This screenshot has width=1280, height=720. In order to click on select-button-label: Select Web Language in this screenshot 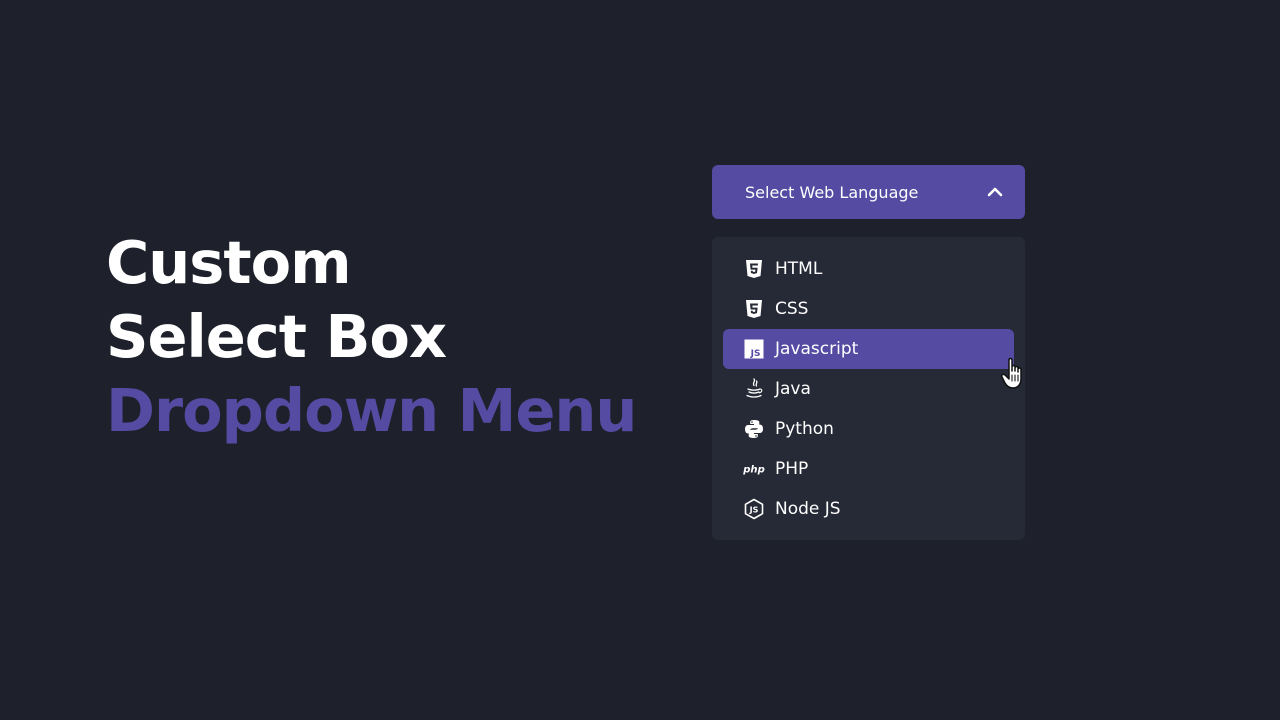, I will do `click(832, 192)`.